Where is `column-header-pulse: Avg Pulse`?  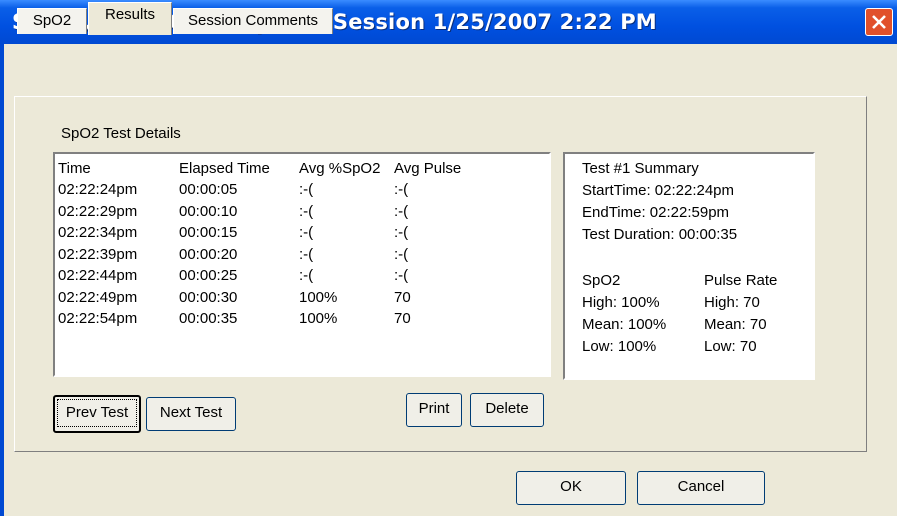
column-header-pulse: Avg Pulse is located at coordinates (428, 168).